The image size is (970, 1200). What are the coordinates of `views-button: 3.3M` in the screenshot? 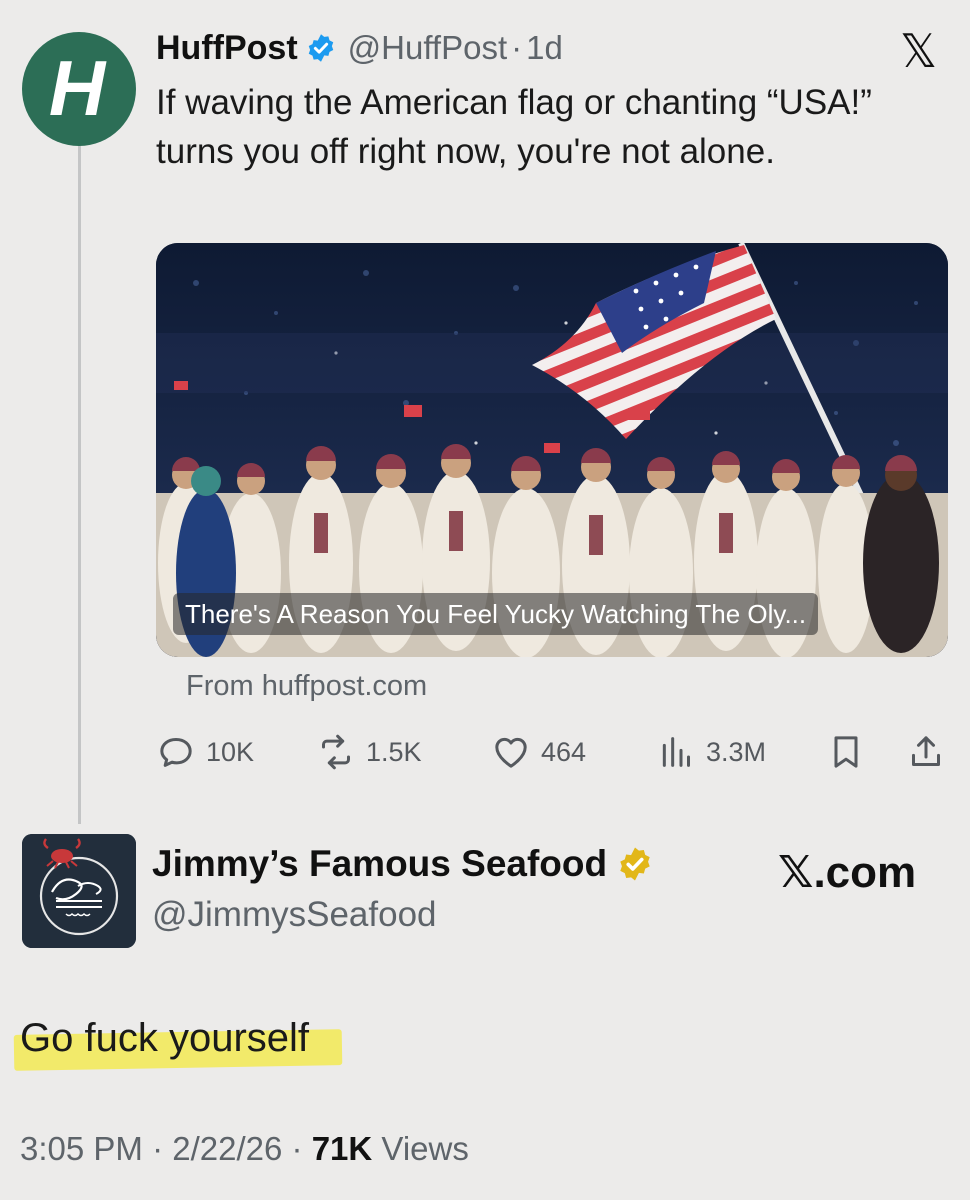 It's located at (711, 752).